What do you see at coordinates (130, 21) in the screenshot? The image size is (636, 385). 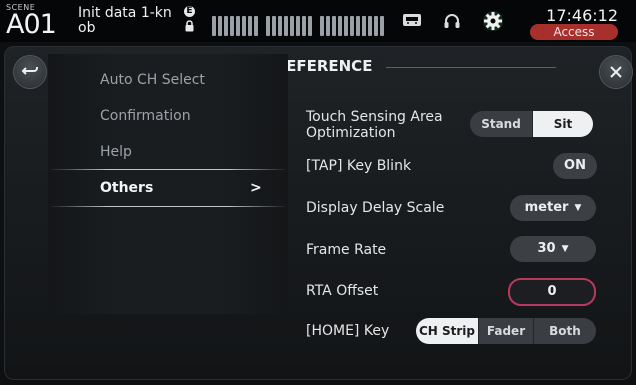 I see `scene-name: Init data 1-kn ob` at bounding box center [130, 21].